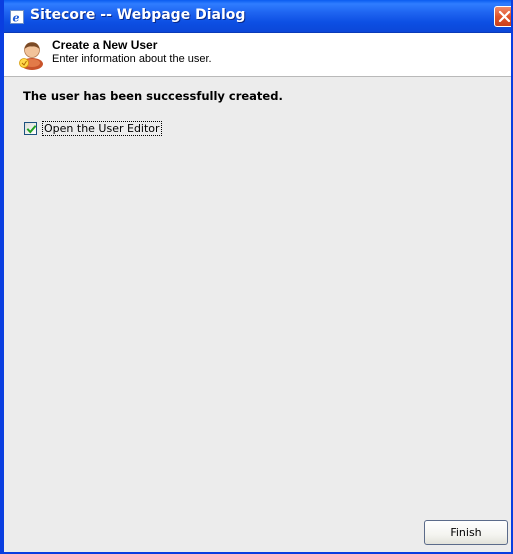 Image resolution: width=513 pixels, height=554 pixels. I want to click on open-user-editor-checkbox, so click(30, 128).